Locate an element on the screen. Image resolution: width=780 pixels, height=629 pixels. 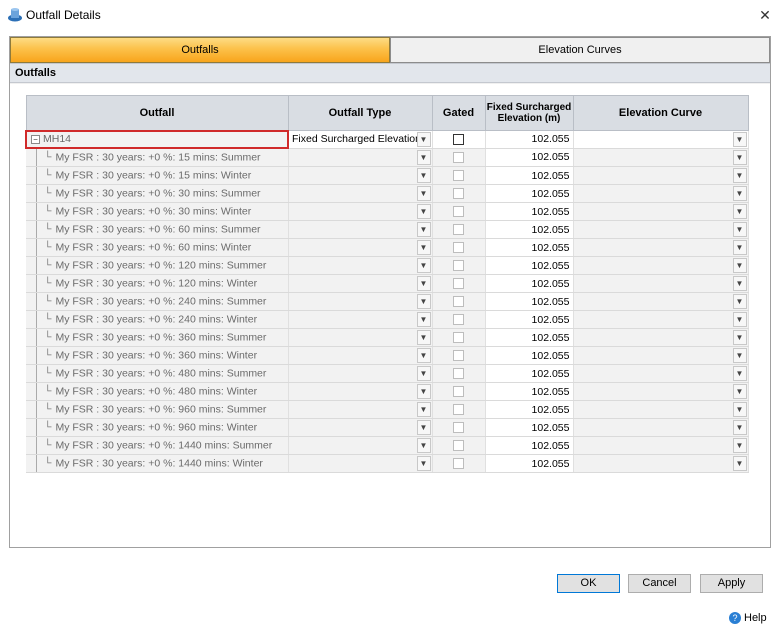
collapse-icon: − is located at coordinates (35, 139).